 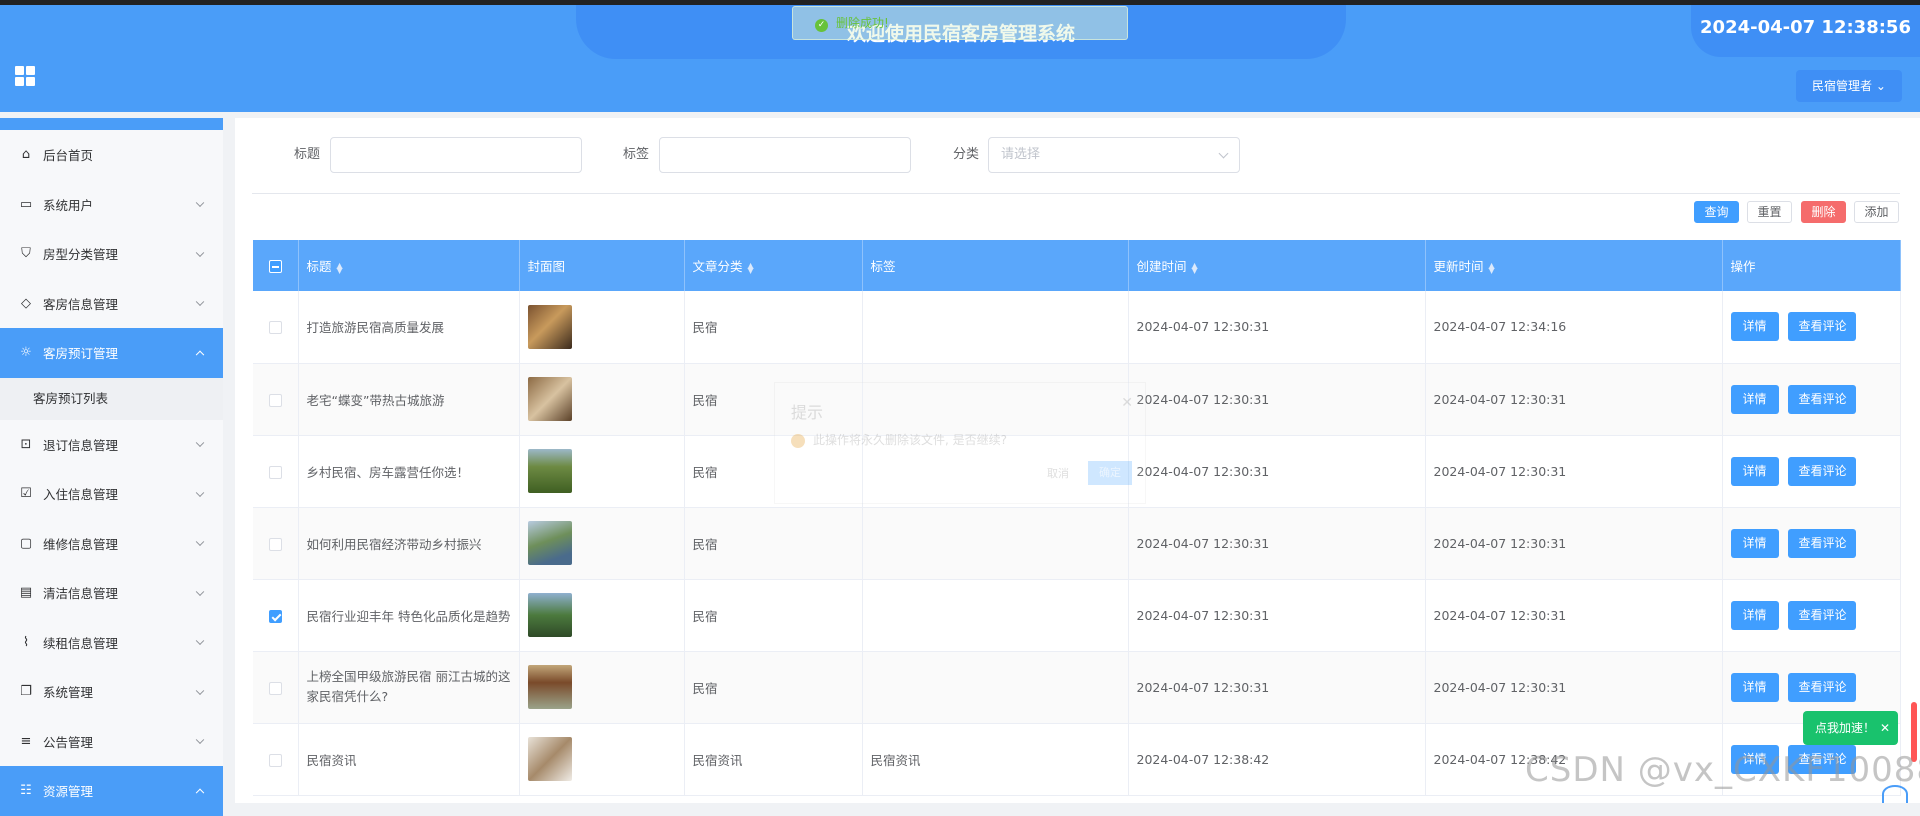 I want to click on confirm-dialog: 提示 ✕ 此操作将永久删除该文件, 是否继续? 取消 确定, so click(x=960, y=443).